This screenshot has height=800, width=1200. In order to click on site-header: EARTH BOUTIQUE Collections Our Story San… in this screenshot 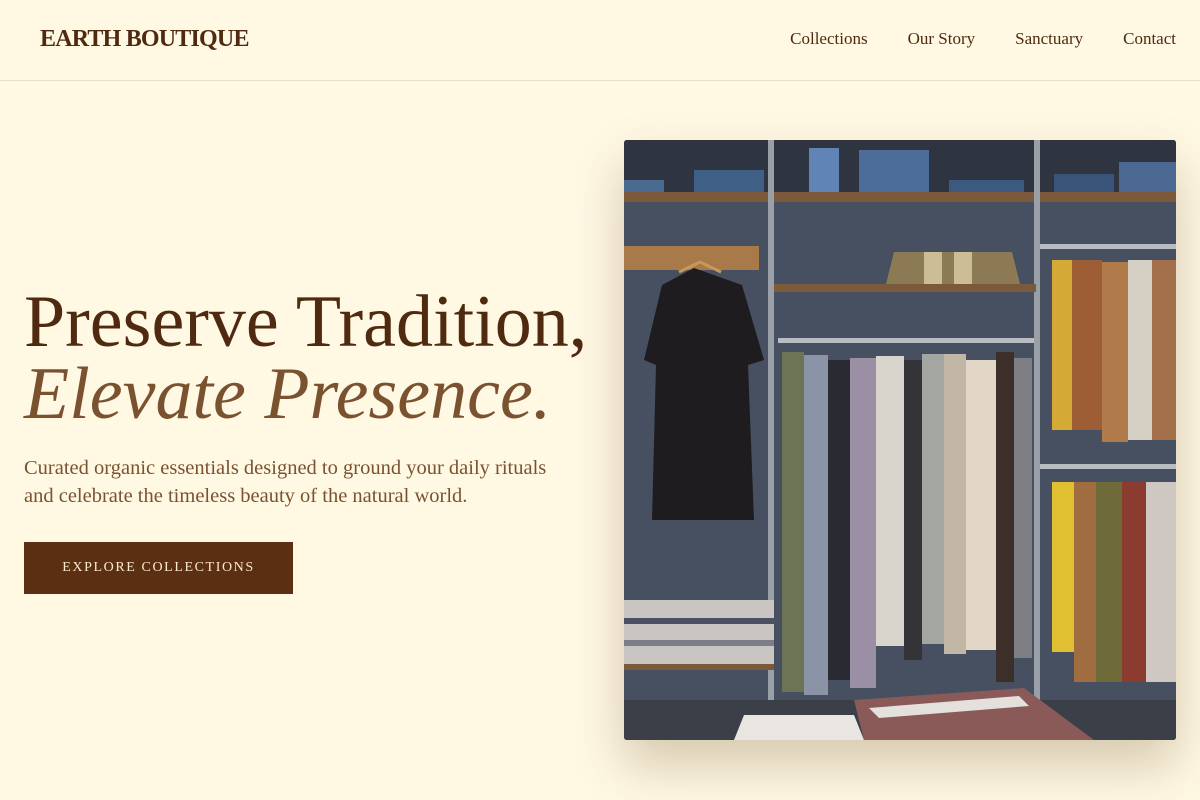, I will do `click(600, 40)`.